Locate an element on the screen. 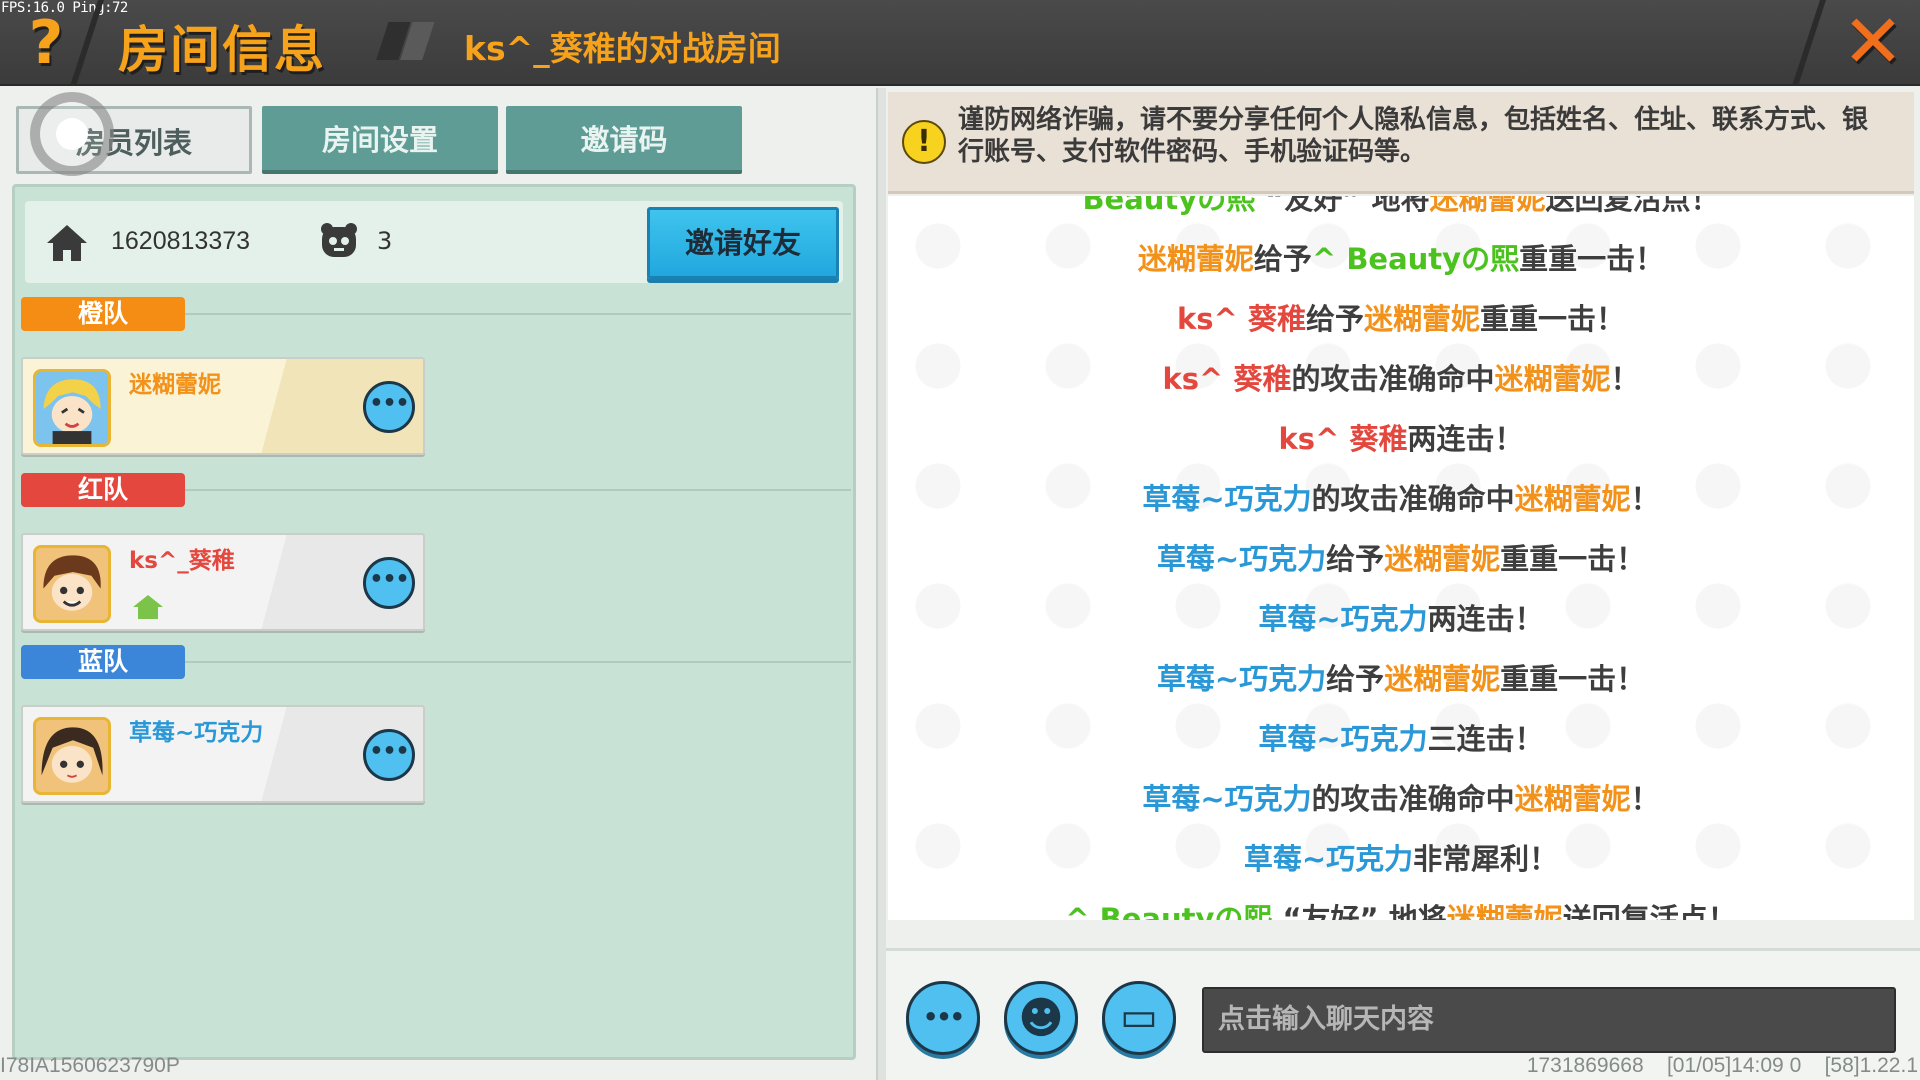  team-label-orange: 橙队 is located at coordinates (103, 314).